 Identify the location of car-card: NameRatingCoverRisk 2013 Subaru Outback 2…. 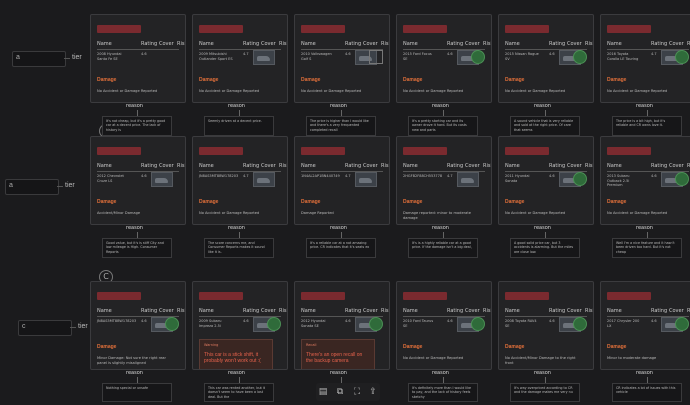
(645, 180).